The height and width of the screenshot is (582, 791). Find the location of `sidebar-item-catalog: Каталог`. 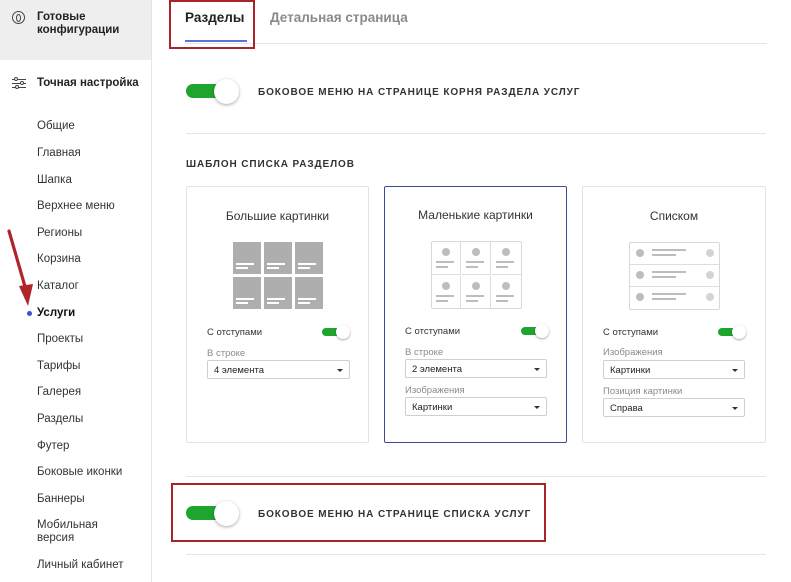

sidebar-item-catalog: Каталог is located at coordinates (92, 286).